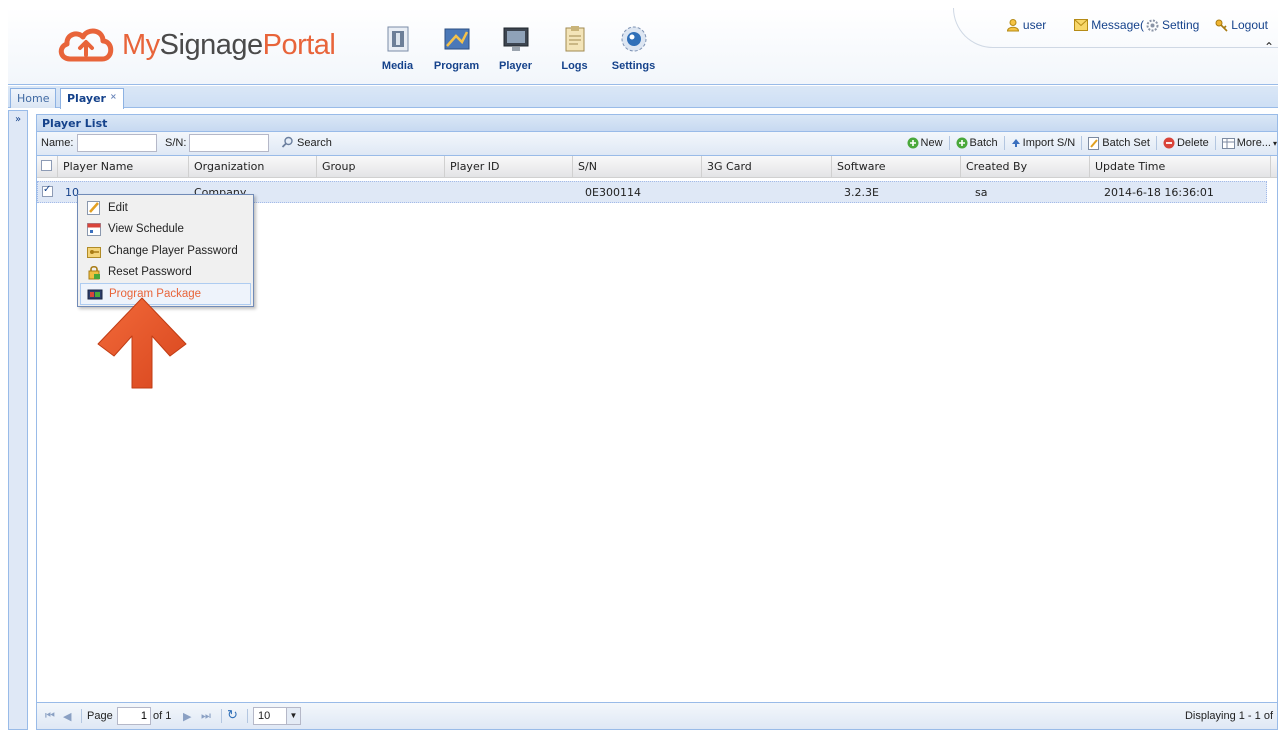 Image resolution: width=1278 pixels, height=749 pixels. What do you see at coordinates (1049, 143) in the screenshot?
I see `import-sn-button-label: Import S/N` at bounding box center [1049, 143].